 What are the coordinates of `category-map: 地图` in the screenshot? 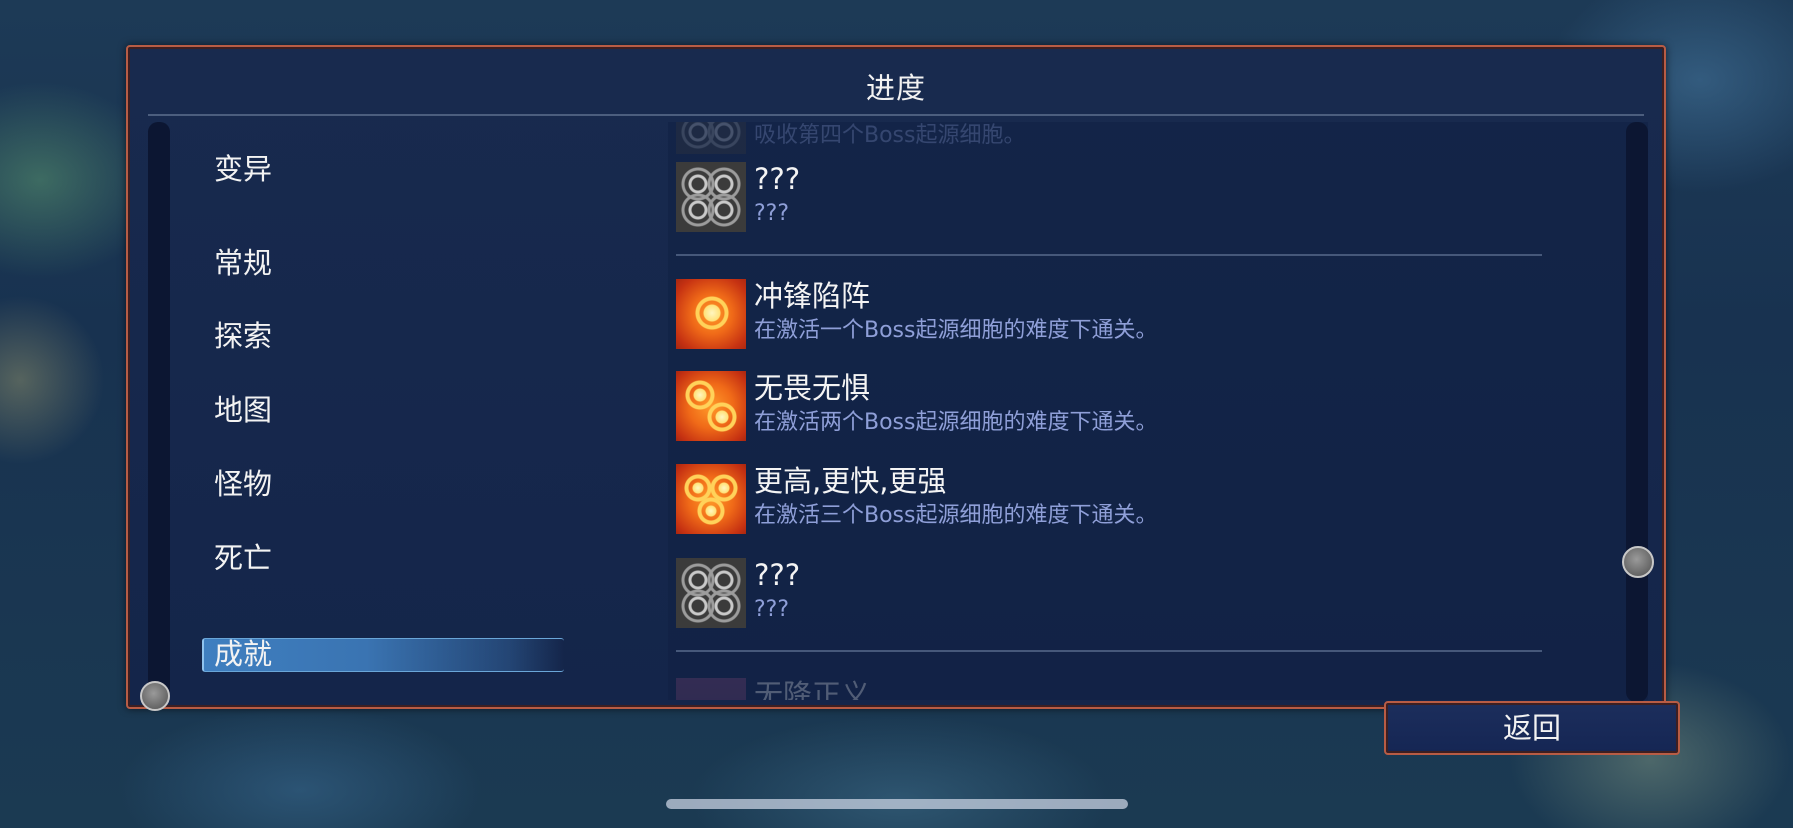 It's located at (243, 410).